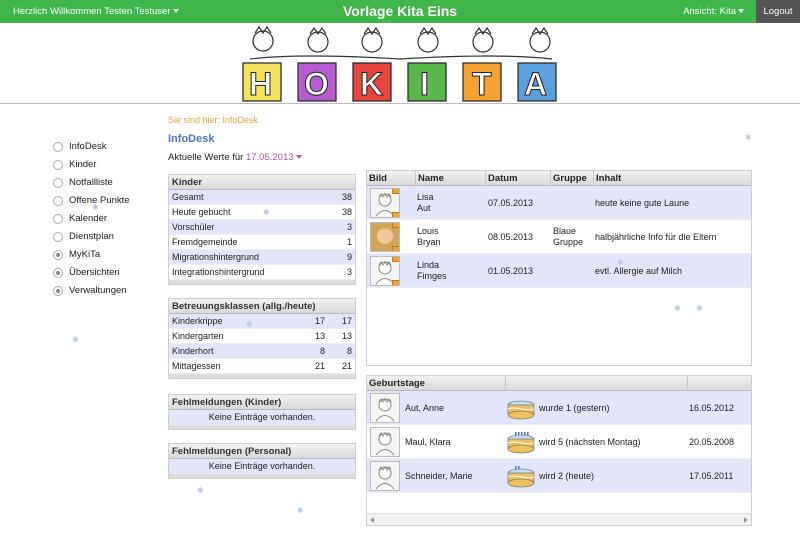 The height and width of the screenshot is (533, 800). I want to click on child-first-name: Louis, so click(428, 231).